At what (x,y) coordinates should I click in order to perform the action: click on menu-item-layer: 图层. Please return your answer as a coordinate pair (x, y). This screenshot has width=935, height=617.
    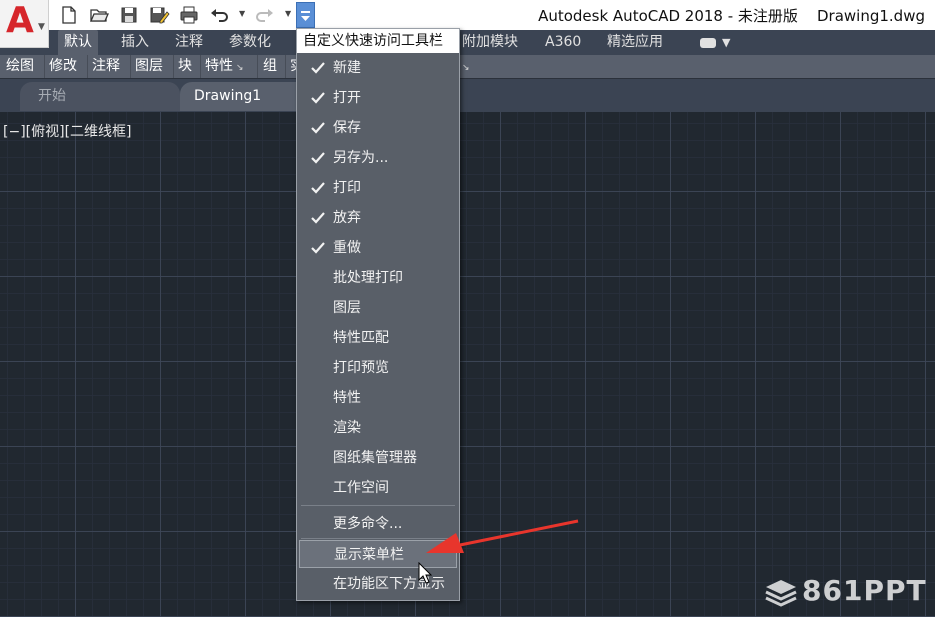
    Looking at the image, I should click on (378, 308).